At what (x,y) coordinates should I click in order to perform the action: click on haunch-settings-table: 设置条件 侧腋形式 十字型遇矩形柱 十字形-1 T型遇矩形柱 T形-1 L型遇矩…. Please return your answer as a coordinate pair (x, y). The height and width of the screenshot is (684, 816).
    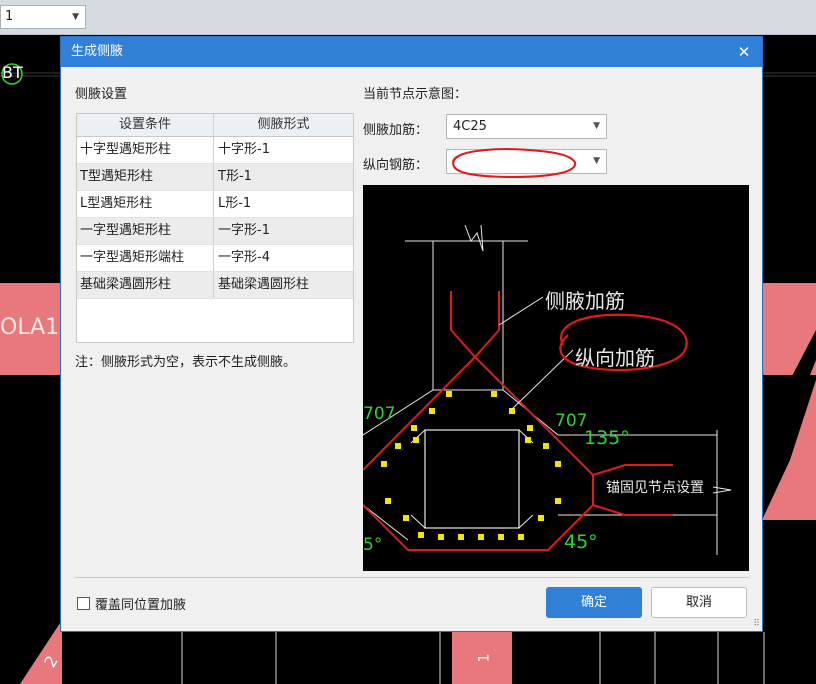
    Looking at the image, I should click on (215, 228).